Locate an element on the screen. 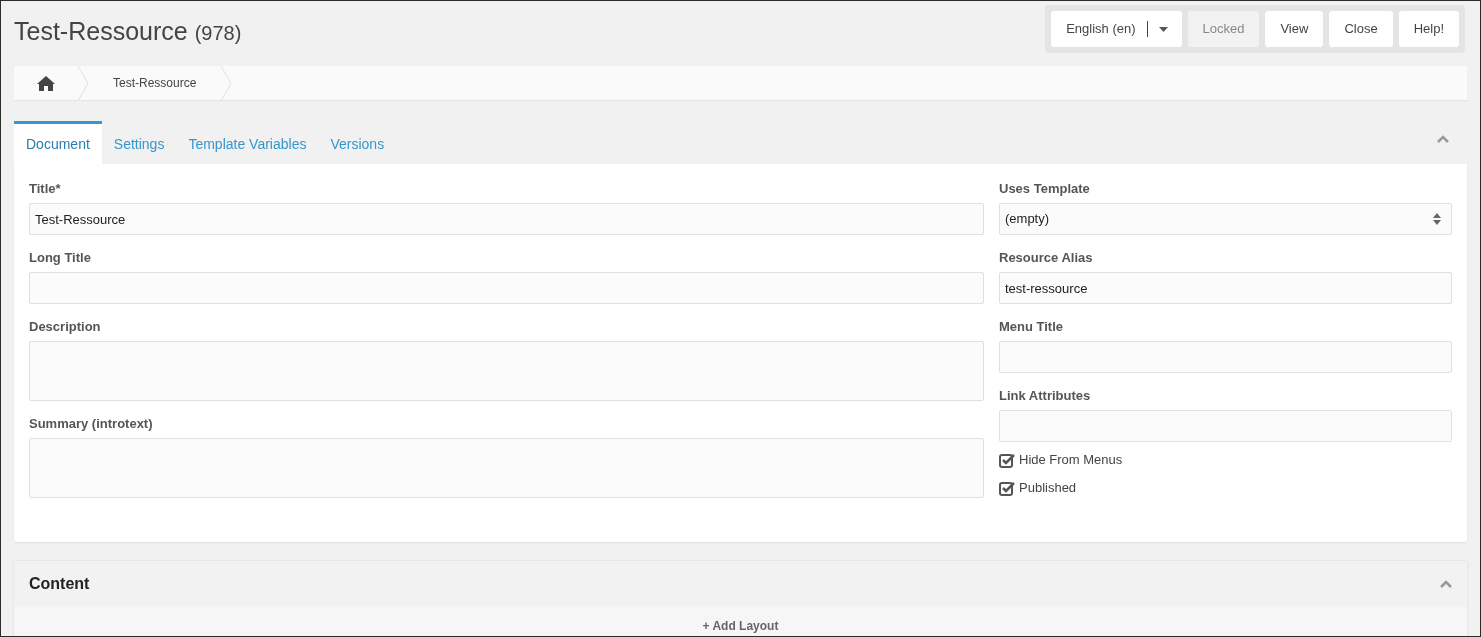 This screenshot has height=637, width=1481. breadcrumb-link: Test-Ressource is located at coordinates (155, 83).